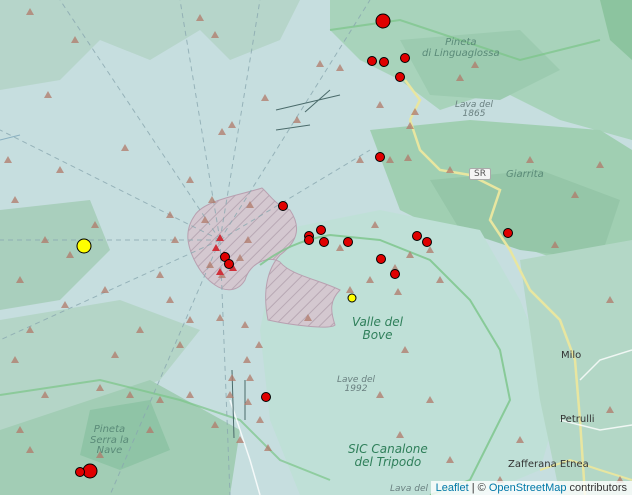 This screenshot has height=495, width=632. Describe the element at coordinates (596, 488) in the screenshot. I see `attribution-contributors: contributors` at that location.